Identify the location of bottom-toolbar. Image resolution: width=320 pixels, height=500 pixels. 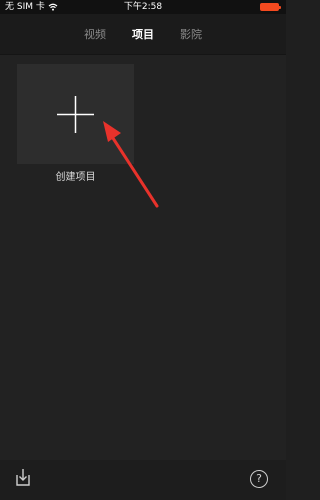
(143, 480).